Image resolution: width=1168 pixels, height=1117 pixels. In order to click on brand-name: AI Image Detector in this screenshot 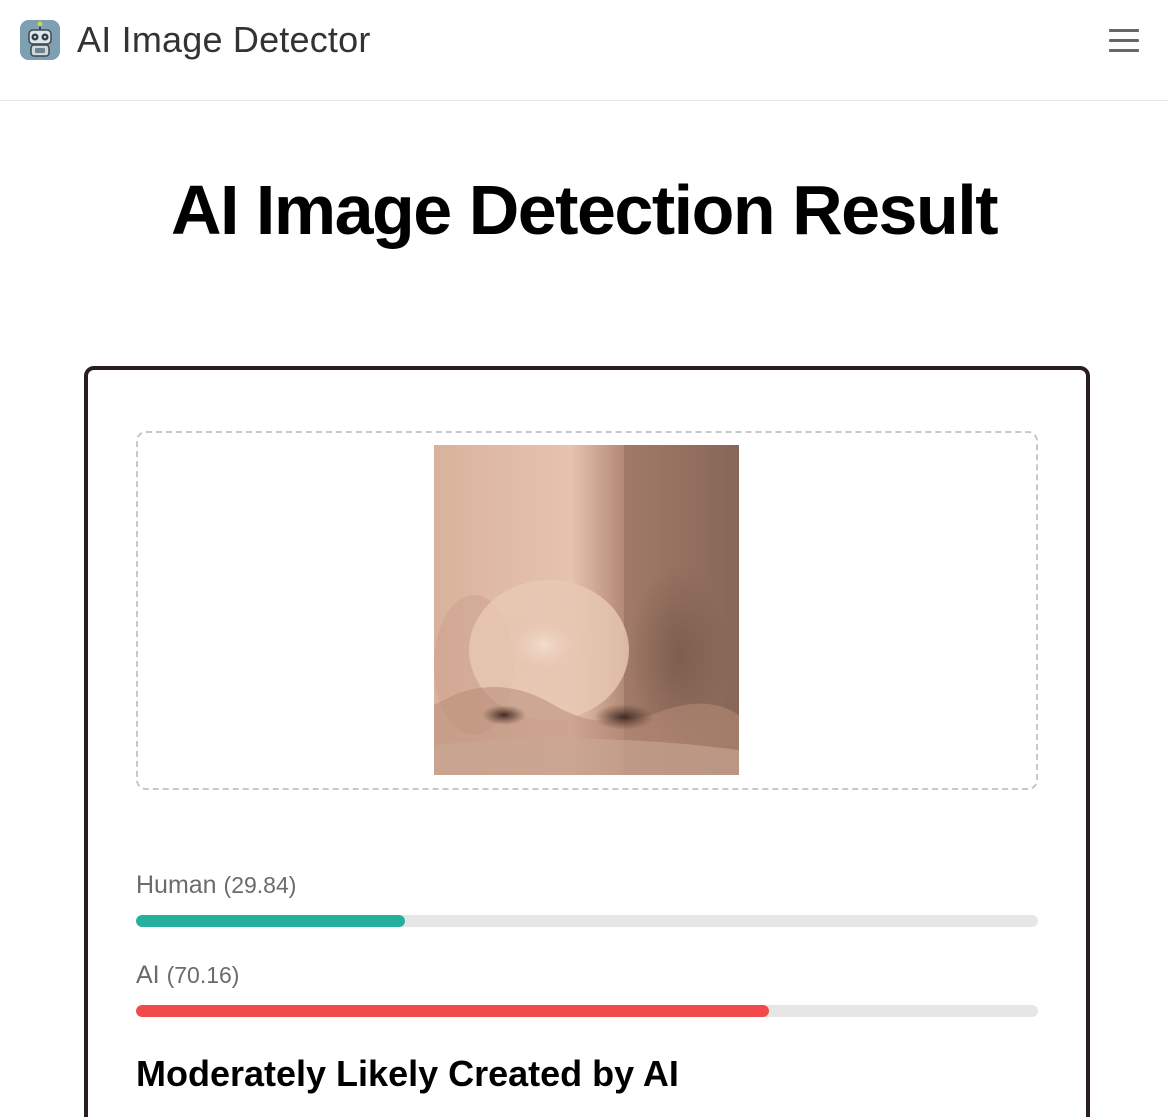, I will do `click(224, 40)`.